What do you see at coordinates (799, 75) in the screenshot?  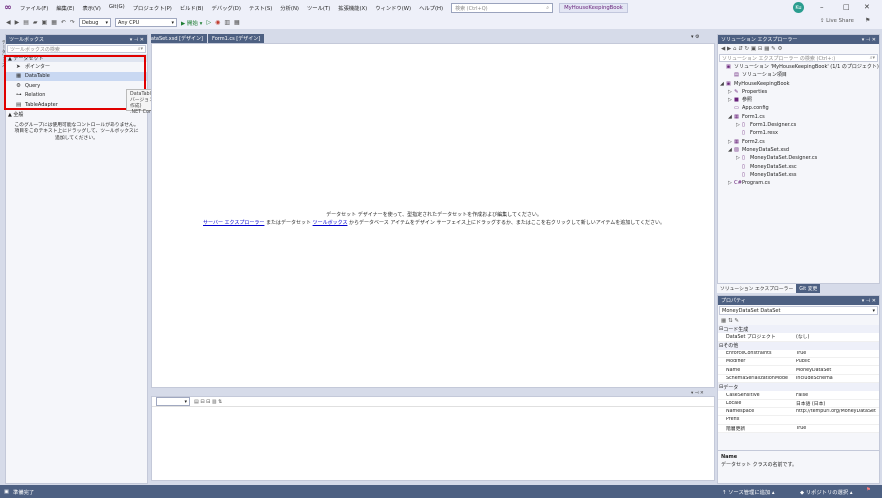 I see `tree-item: ▤ ソリューション項目` at bounding box center [799, 75].